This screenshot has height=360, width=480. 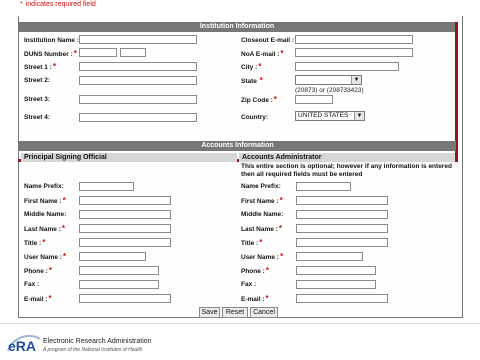 What do you see at coordinates (342, 200) in the screenshot?
I see `aa-first-name-input` at bounding box center [342, 200].